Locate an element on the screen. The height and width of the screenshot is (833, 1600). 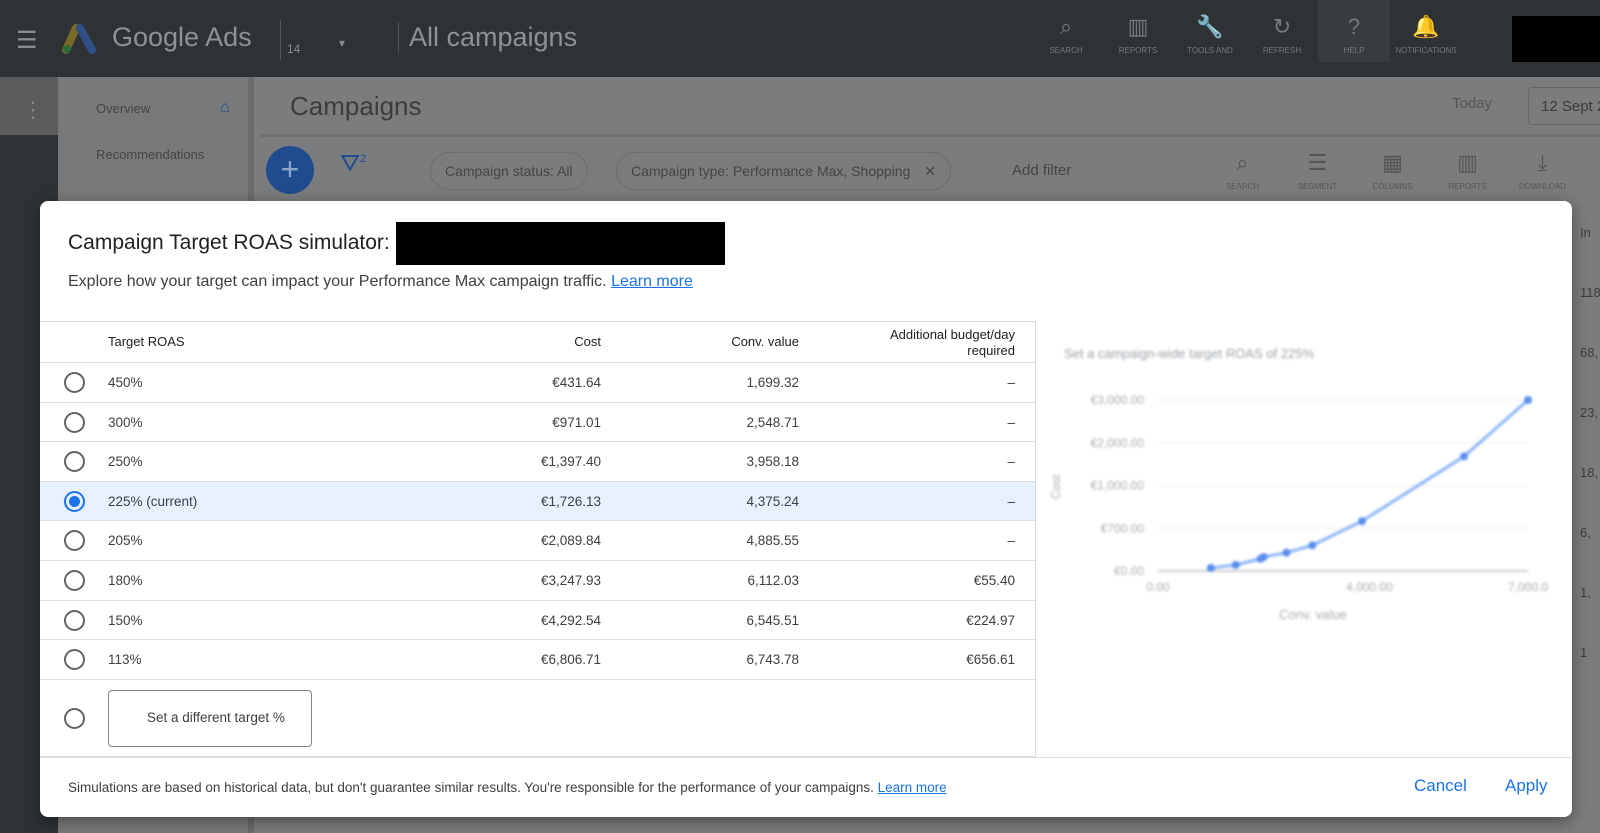
refresh-button: ↻ REFRESH is located at coordinates (1282, 38).